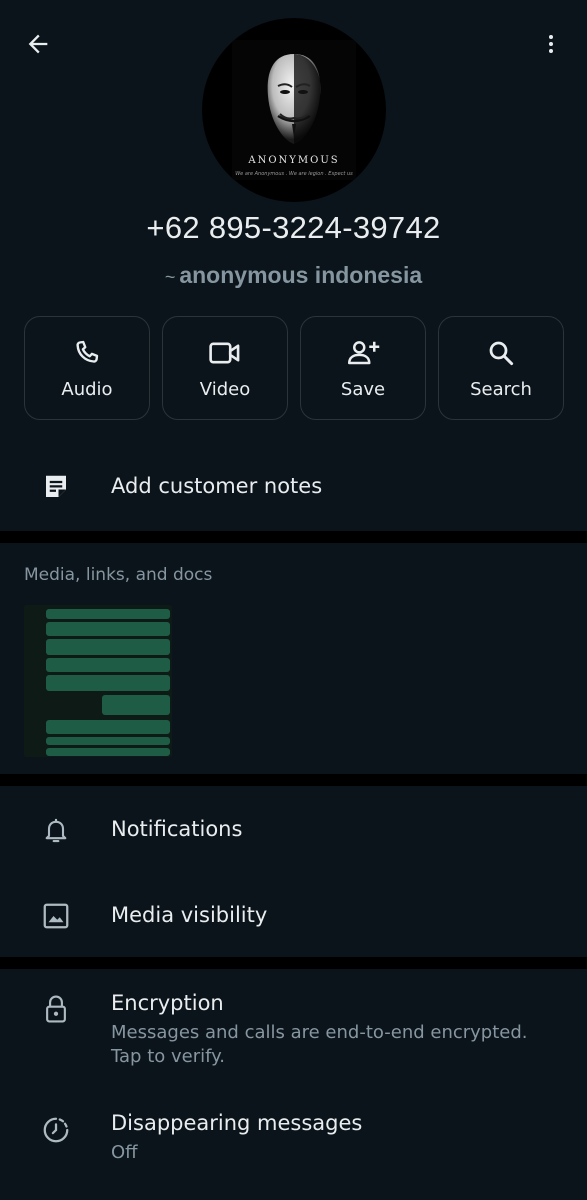 The height and width of the screenshot is (1200, 587). I want to click on arrow-left-icon, so click(38, 44).